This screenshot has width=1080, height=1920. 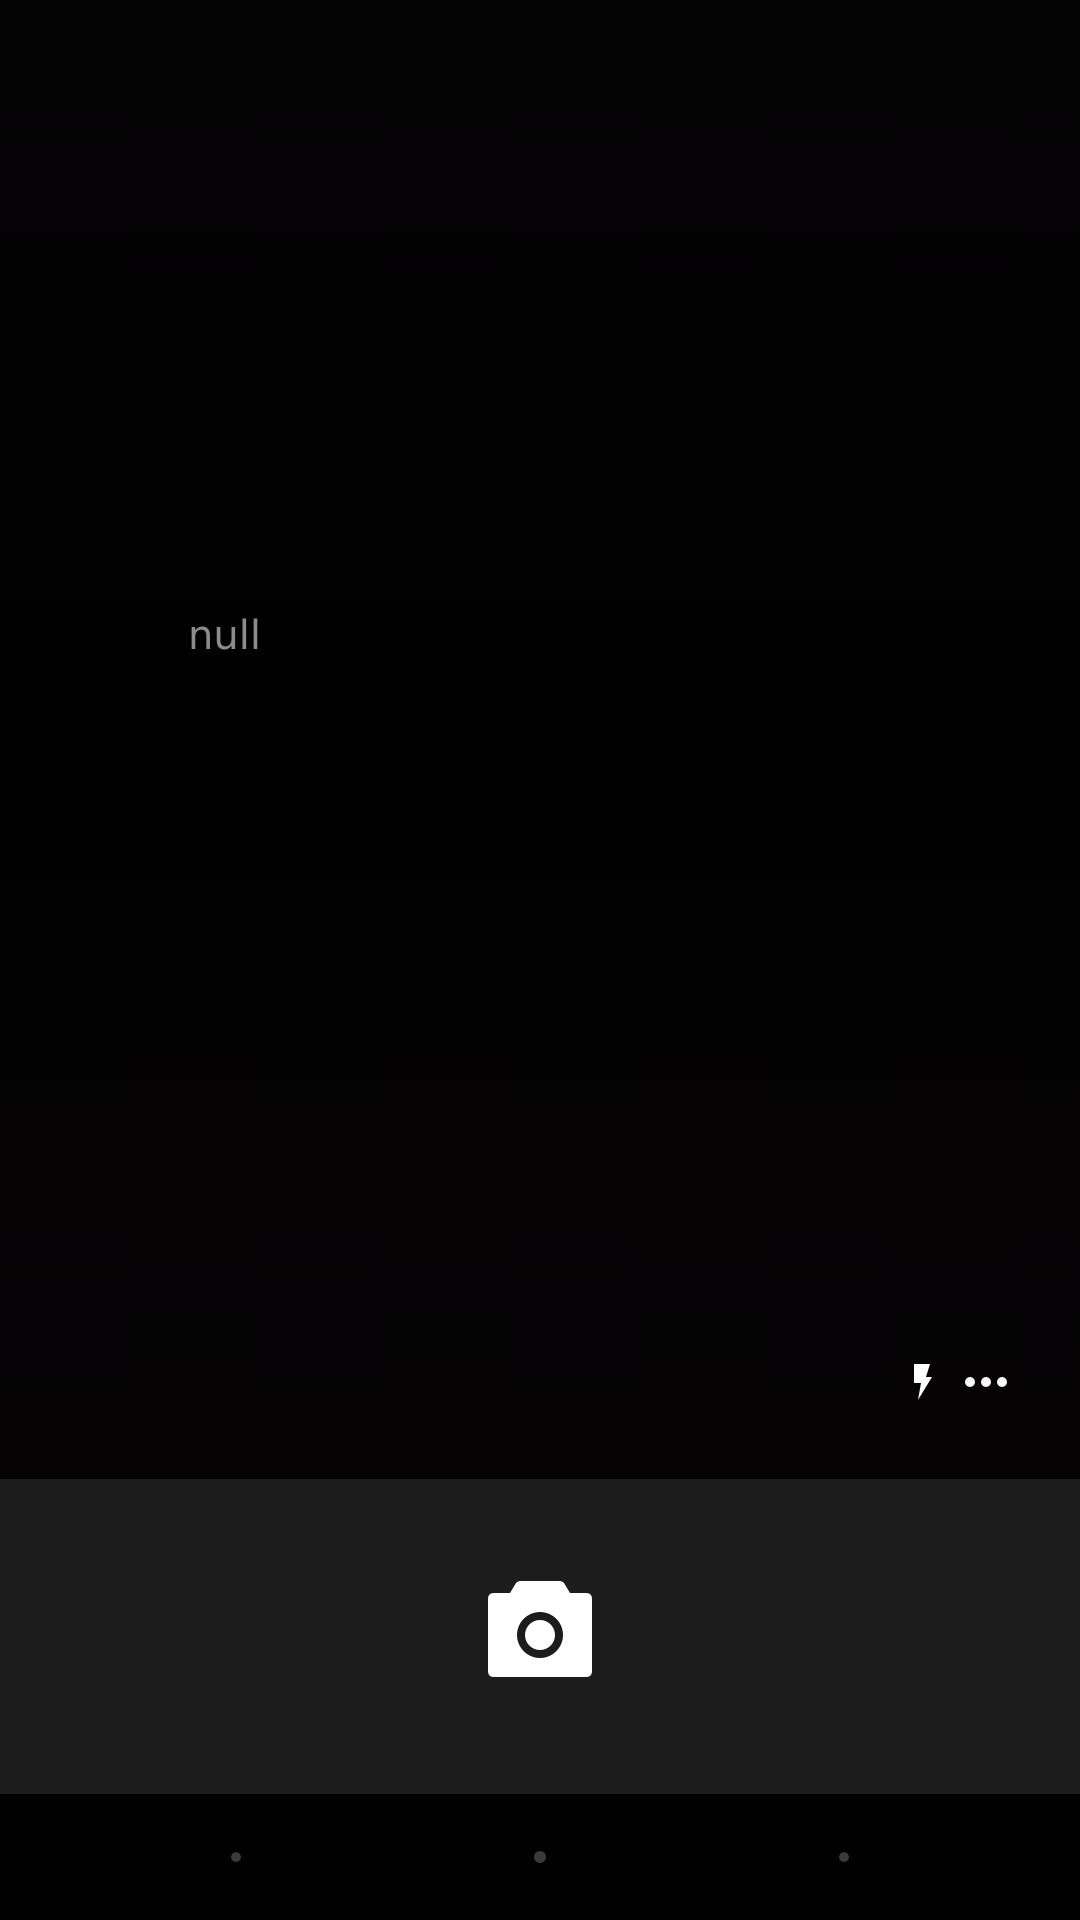 I want to click on more-horizontal-icon, so click(x=986, y=1382).